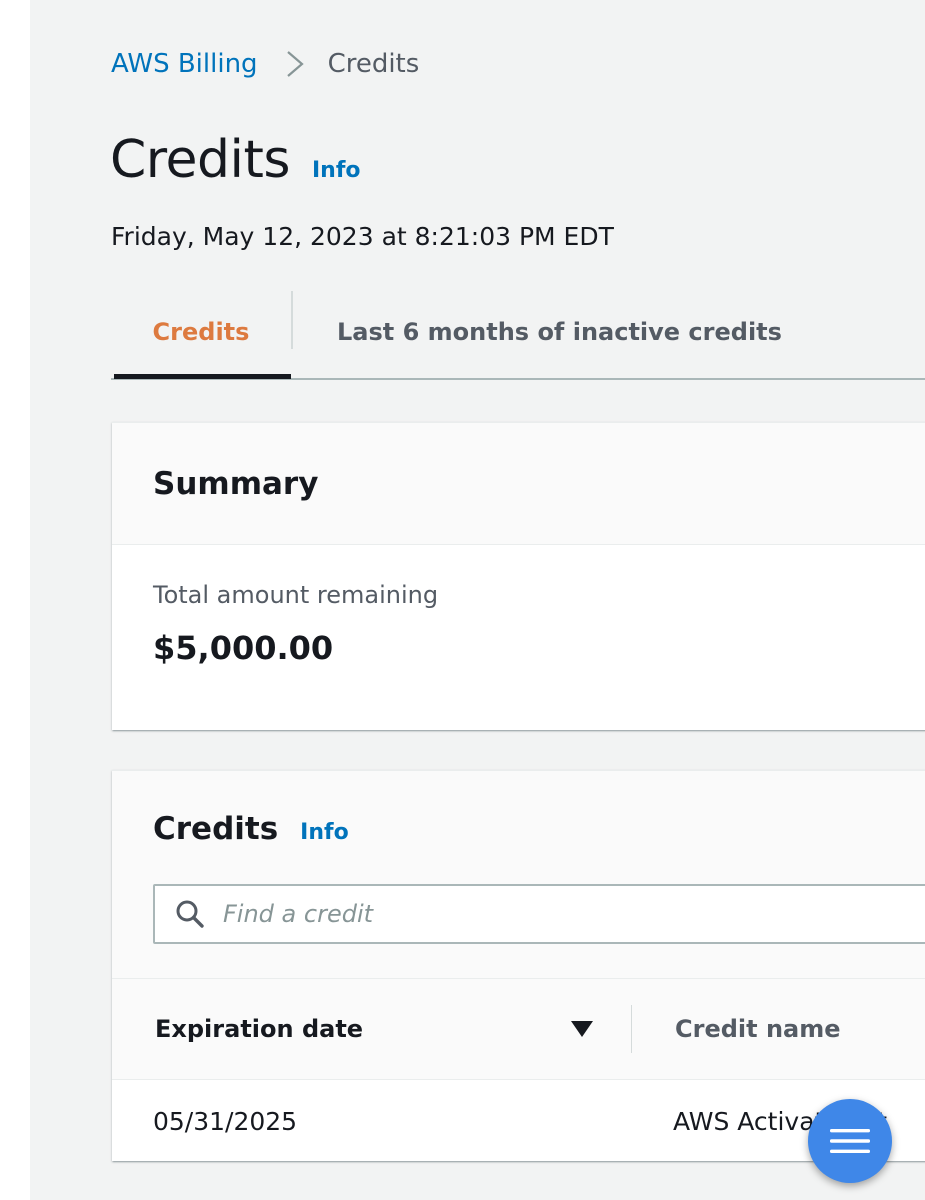 This screenshot has height=1200, width=925. Describe the element at coordinates (265, 64) in the screenshot. I see `breadcrumb: AWS Billing Credits` at that location.